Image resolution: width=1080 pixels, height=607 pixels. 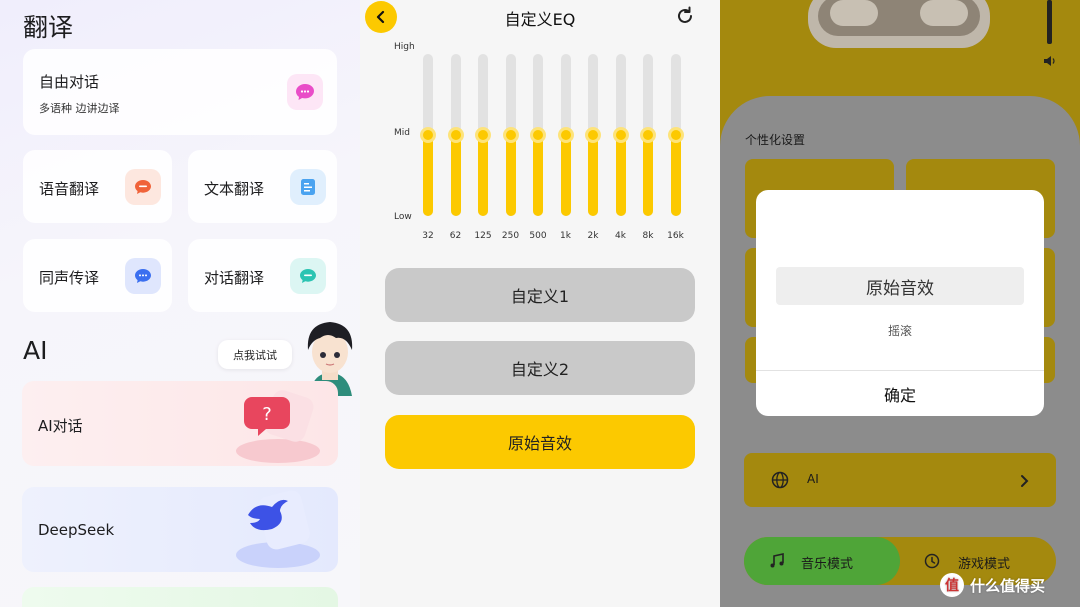 What do you see at coordinates (69, 189) in the screenshot?
I see `voice-translate-label: 语音翻译` at bounding box center [69, 189].